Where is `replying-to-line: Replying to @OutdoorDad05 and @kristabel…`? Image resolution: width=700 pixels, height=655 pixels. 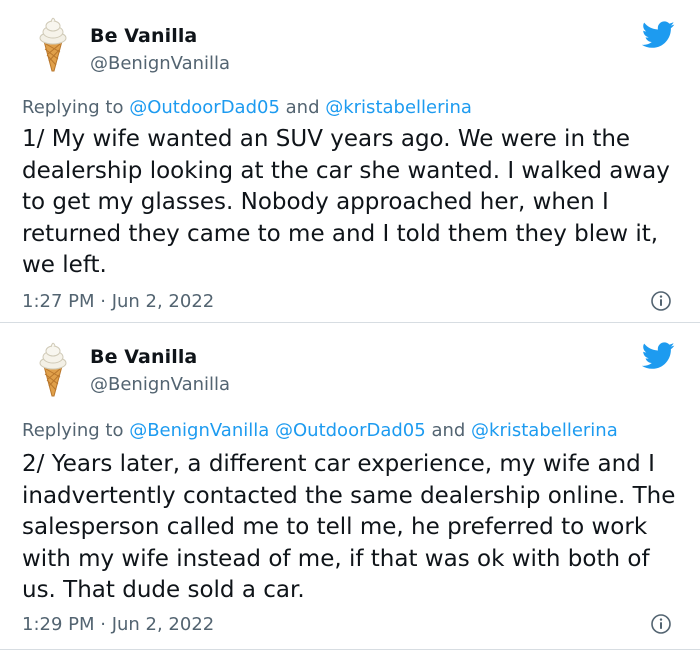
replying-to-line: Replying to @OutdoorDad05 and @kristabel… is located at coordinates (247, 107).